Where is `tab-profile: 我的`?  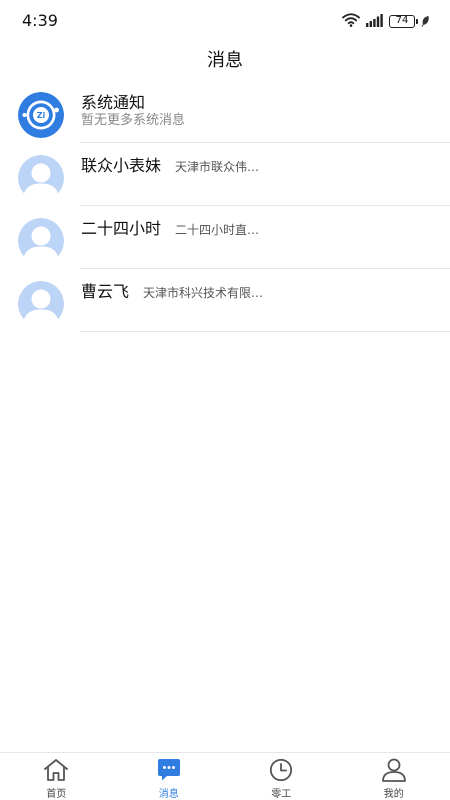 tab-profile: 我的 is located at coordinates (394, 776).